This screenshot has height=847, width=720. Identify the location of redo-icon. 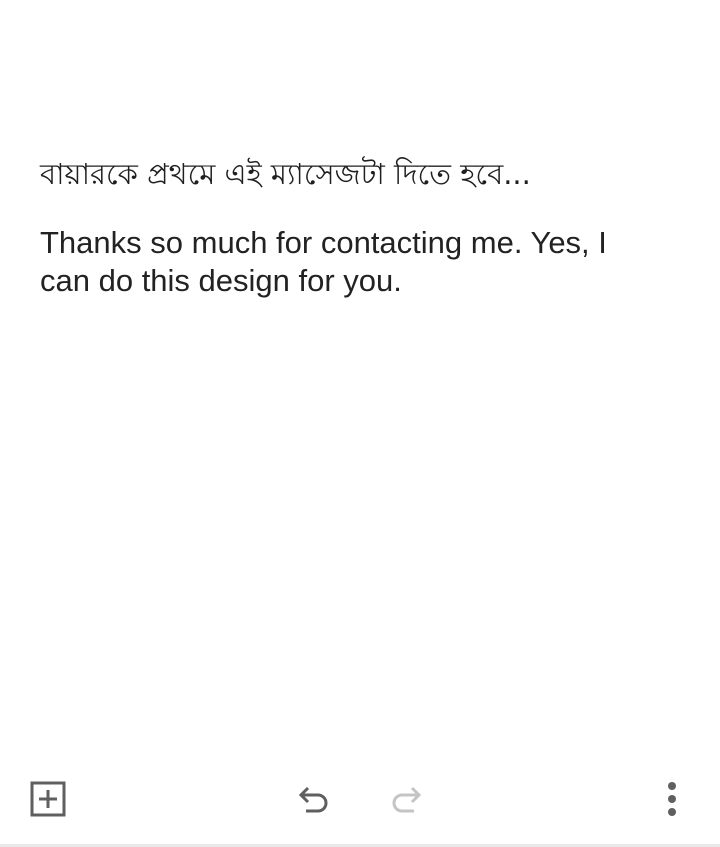
(408, 800).